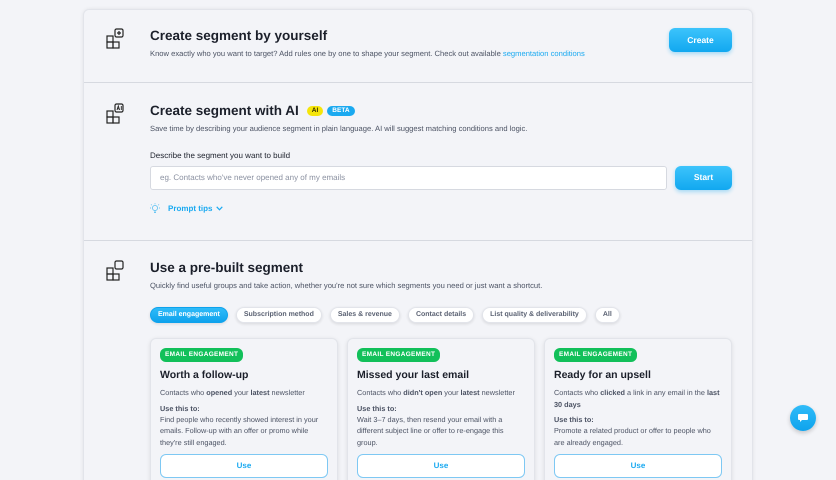 Image resolution: width=836 pixels, height=480 pixels. What do you see at coordinates (224, 111) in the screenshot?
I see `section-title: Create segment with AI` at bounding box center [224, 111].